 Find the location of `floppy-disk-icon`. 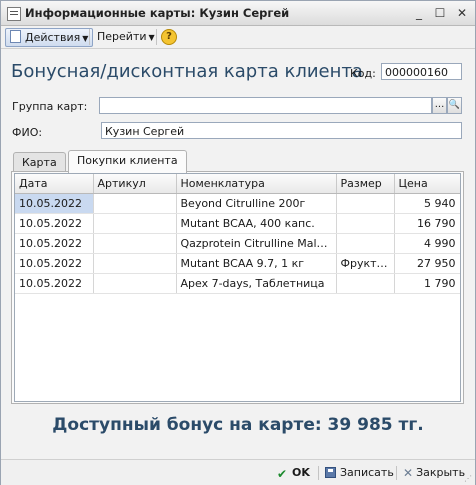

floppy-disk-icon is located at coordinates (330, 472).